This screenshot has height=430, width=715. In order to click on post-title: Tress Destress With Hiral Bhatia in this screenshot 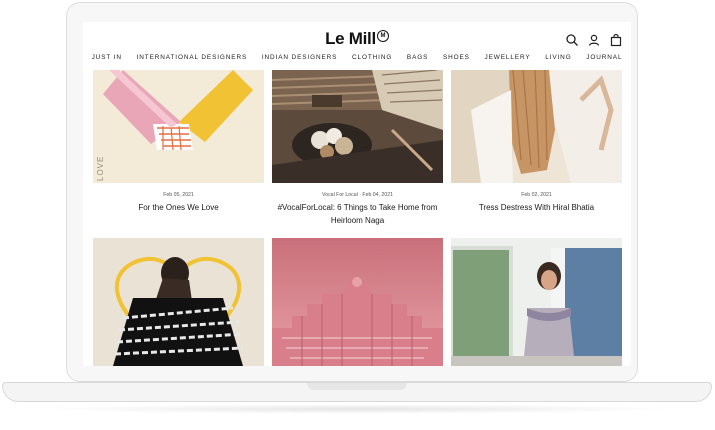, I will do `click(536, 207)`.